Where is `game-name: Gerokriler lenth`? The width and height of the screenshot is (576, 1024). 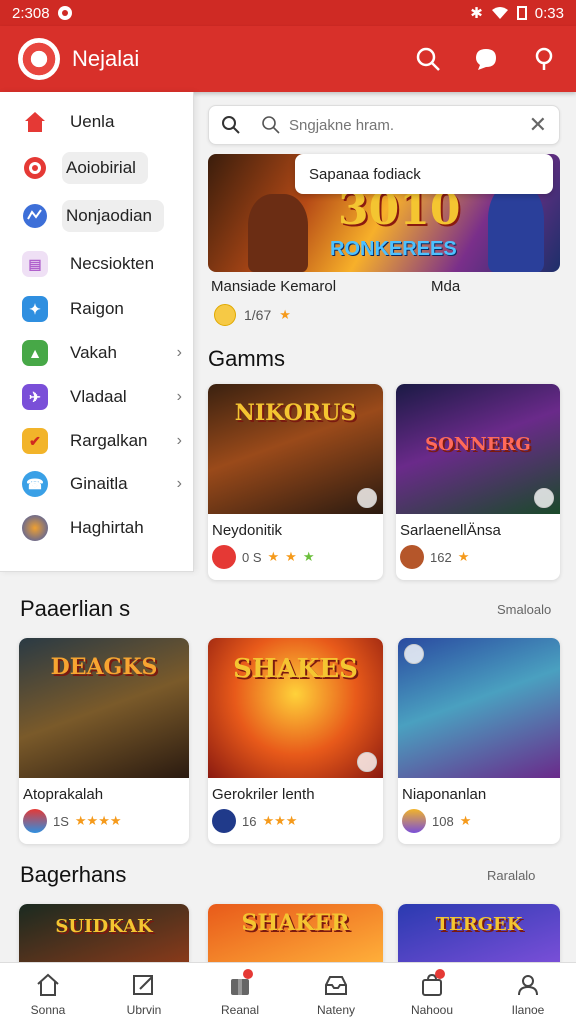 game-name: Gerokriler lenth is located at coordinates (263, 794).